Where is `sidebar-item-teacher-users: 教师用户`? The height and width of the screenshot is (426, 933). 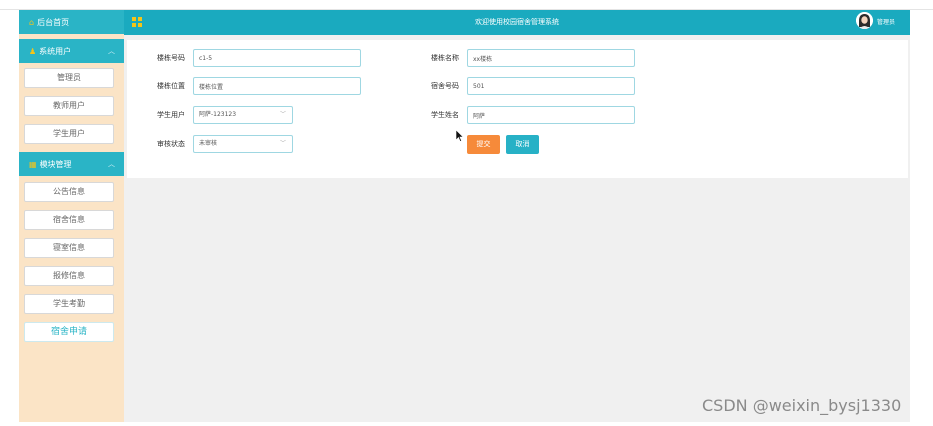 sidebar-item-teacher-users: 教师用户 is located at coordinates (69, 106).